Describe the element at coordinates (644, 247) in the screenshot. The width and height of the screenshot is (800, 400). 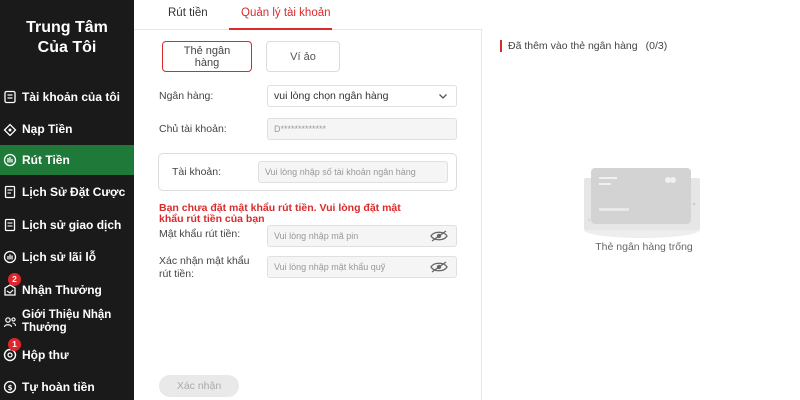
I see `empty-state-text: Thẻ ngân hàng trống` at that location.